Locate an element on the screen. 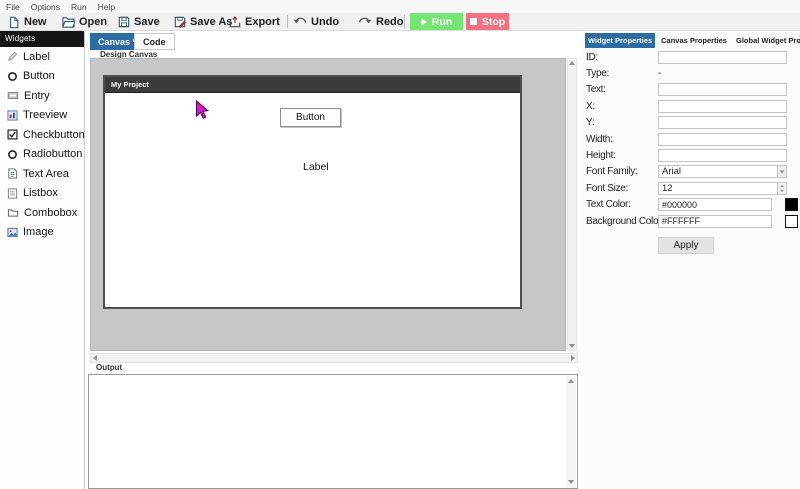 This screenshot has height=489, width=800. tab-label: Canvas * is located at coordinates (117, 41).